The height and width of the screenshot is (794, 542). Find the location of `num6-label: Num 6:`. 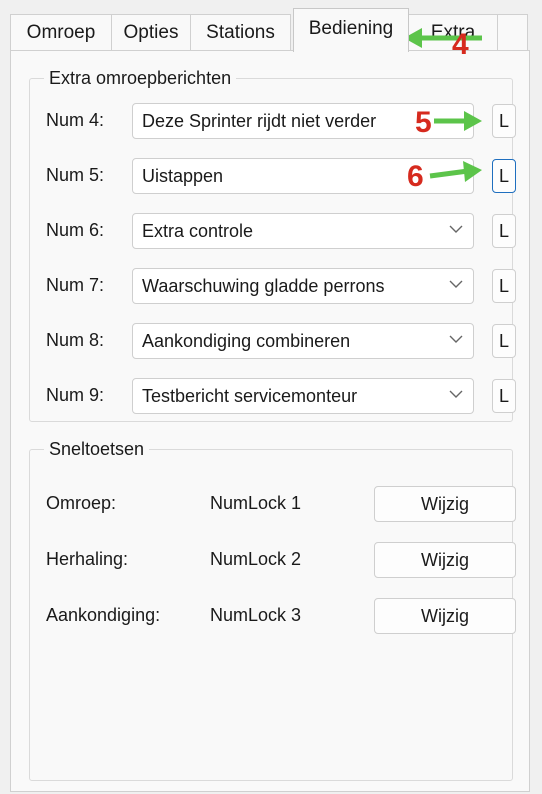

num6-label: Num 6: is located at coordinates (75, 230).